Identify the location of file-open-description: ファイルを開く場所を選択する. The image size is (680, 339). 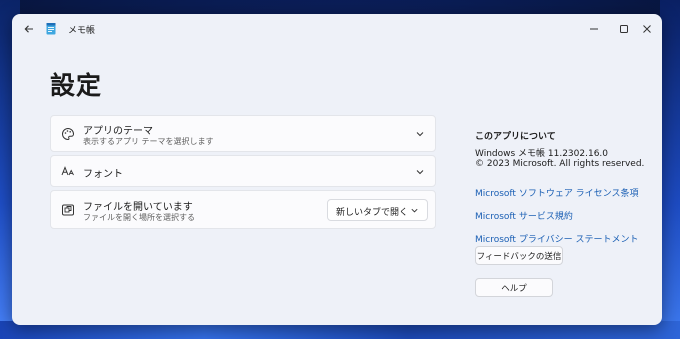
(139, 217).